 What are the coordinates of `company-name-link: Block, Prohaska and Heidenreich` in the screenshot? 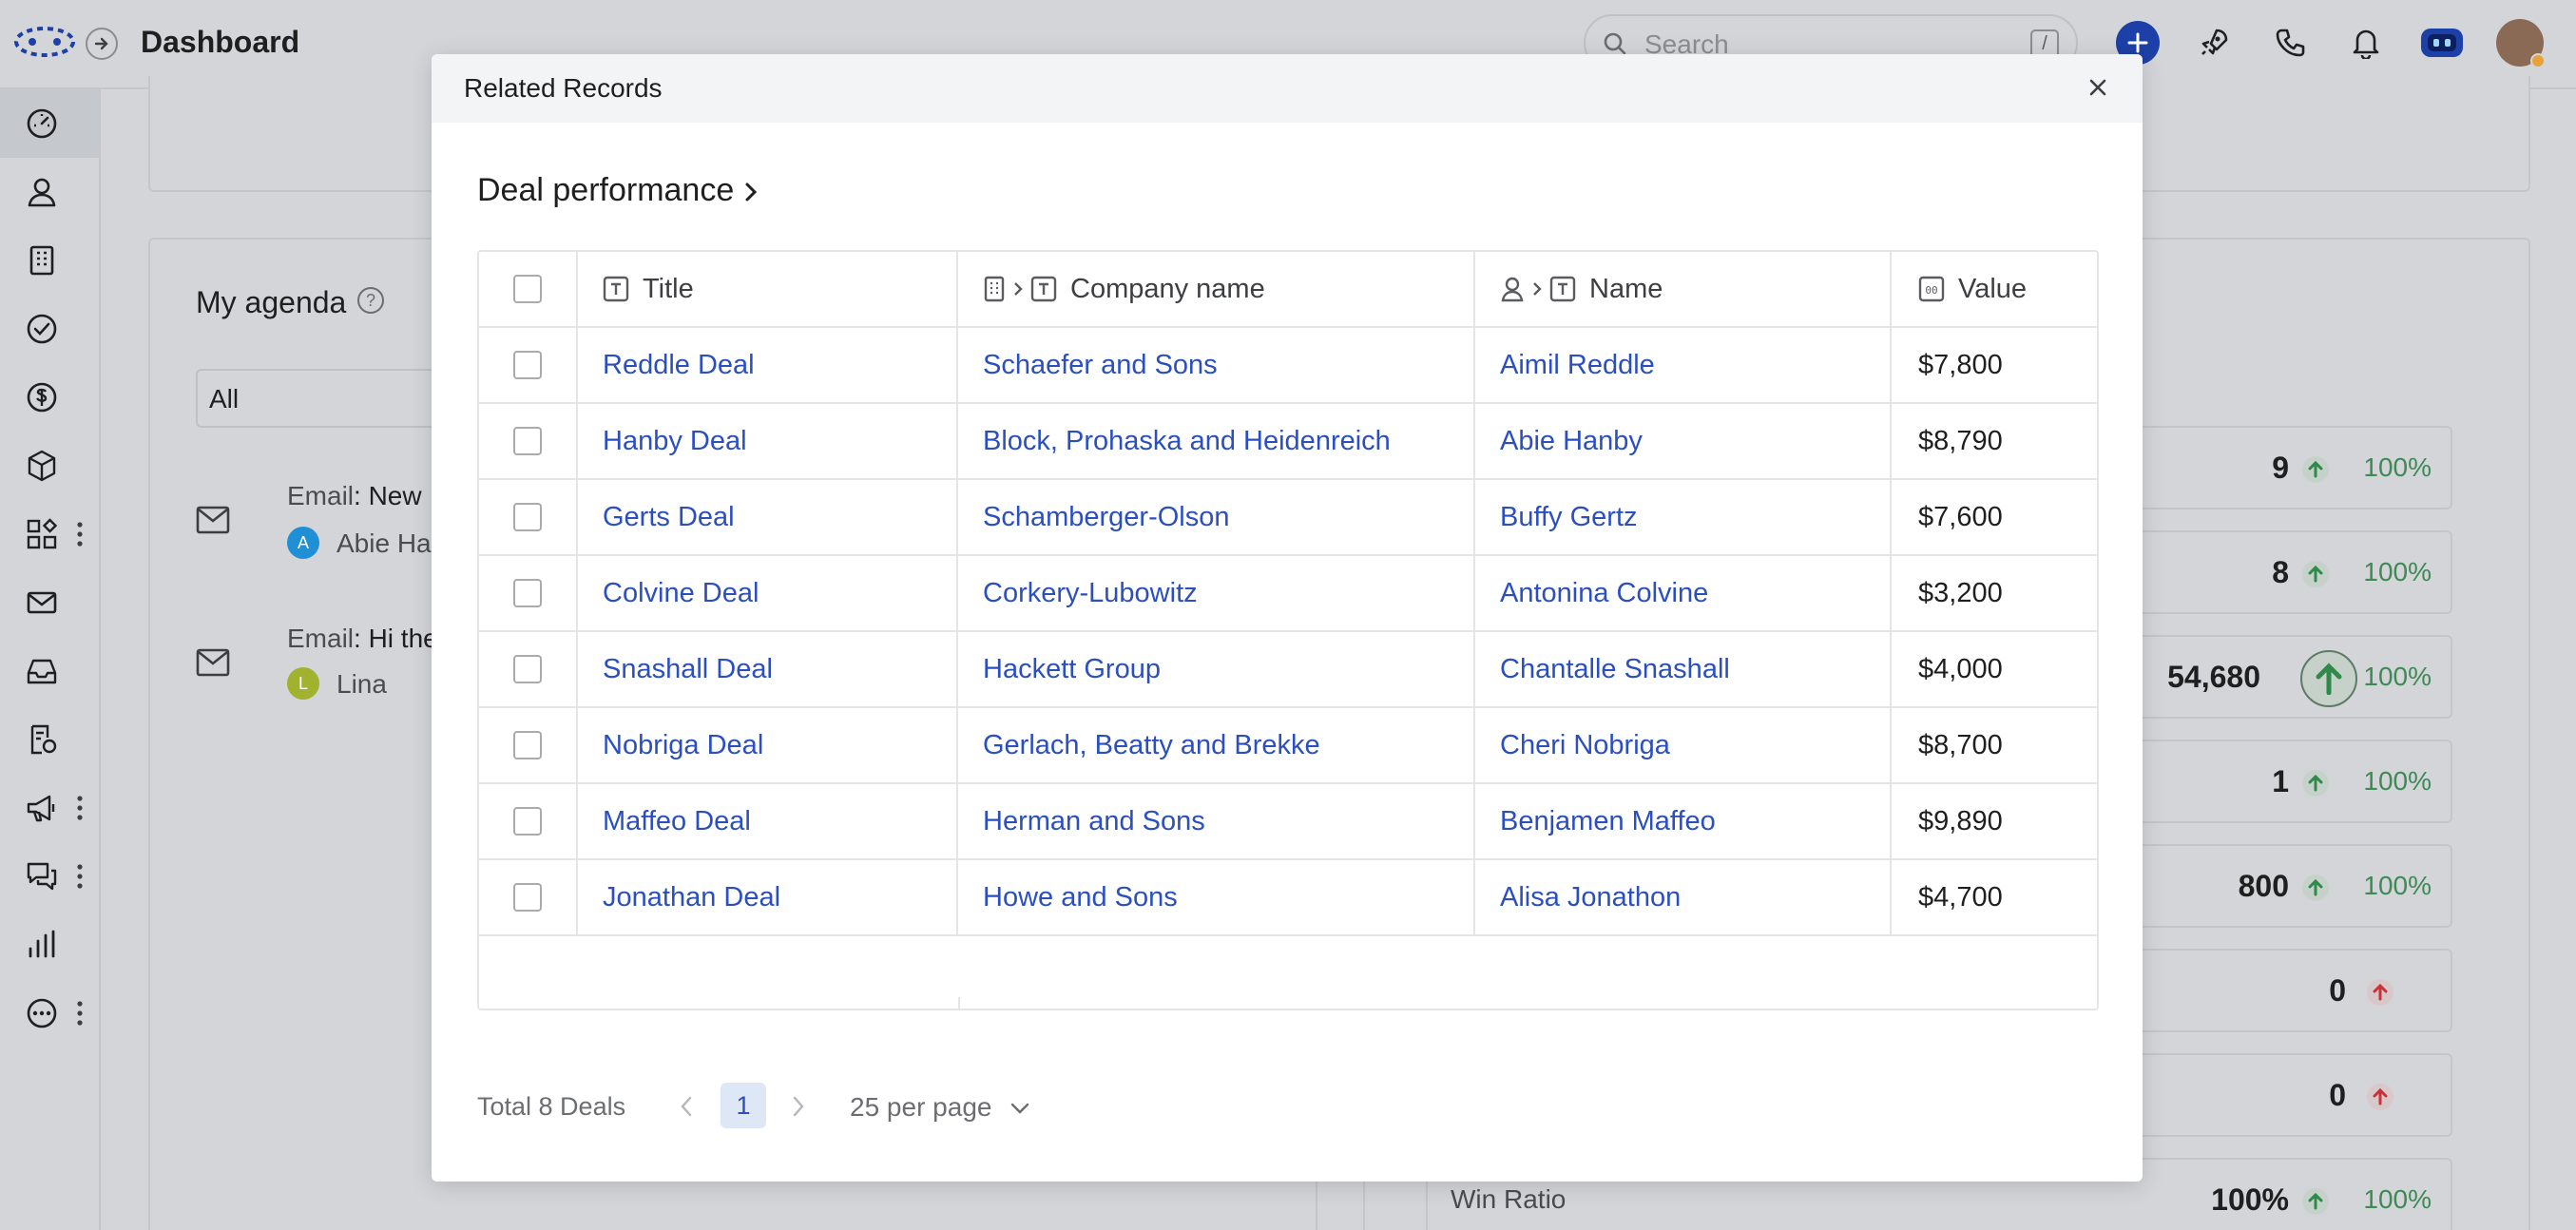 It's located at (1216, 441).